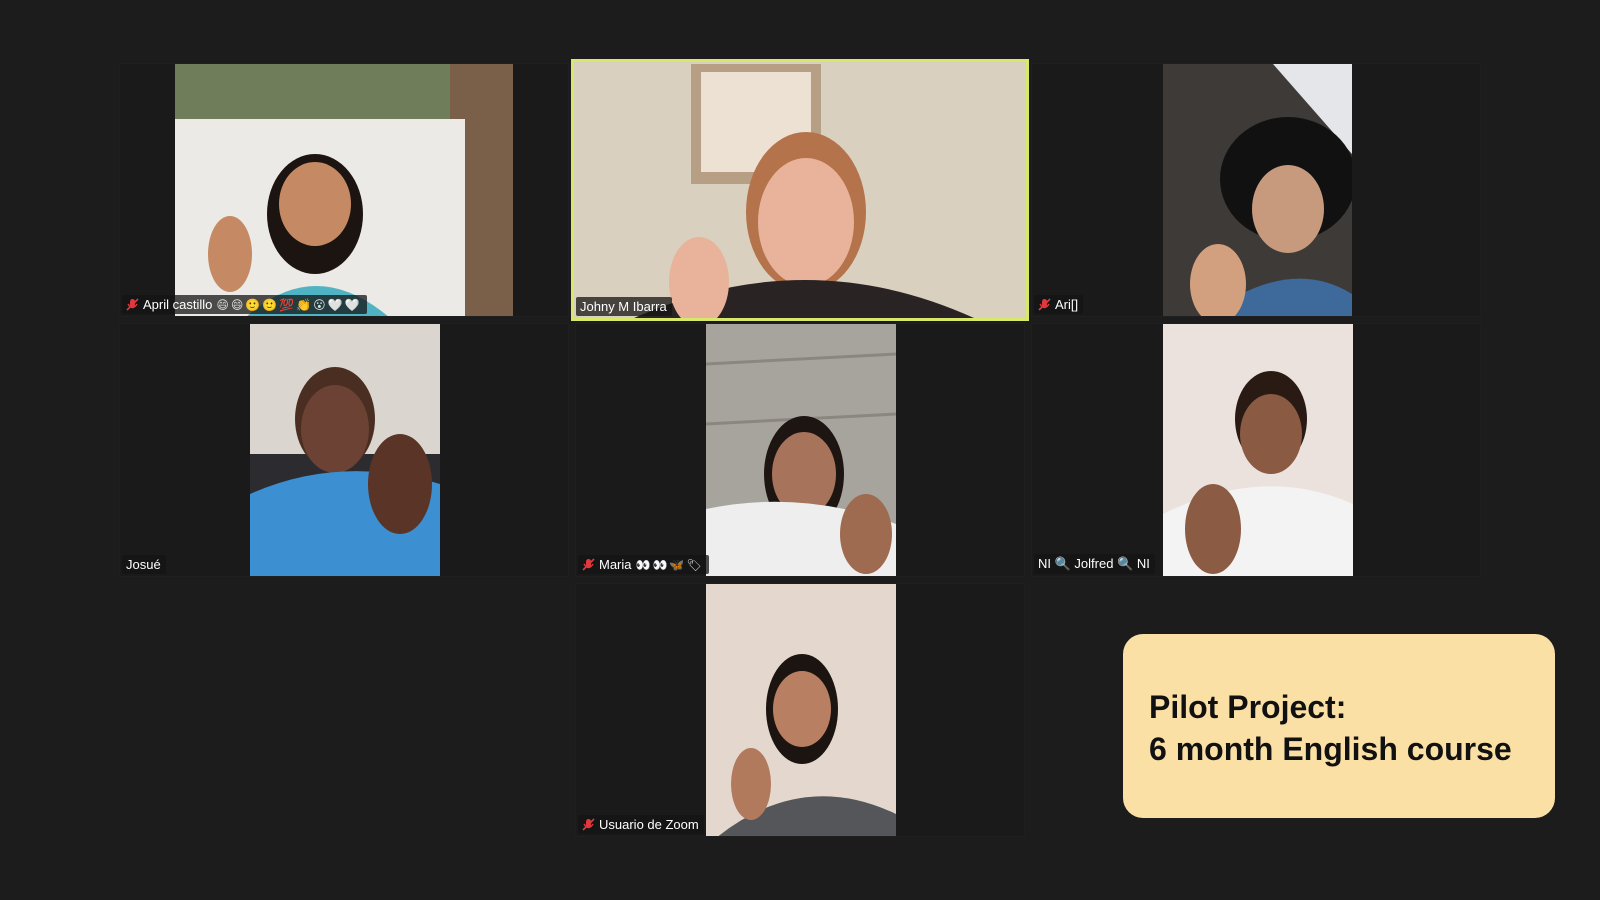  Describe the element at coordinates (178, 304) in the screenshot. I see `participant-name: April castillo` at that location.